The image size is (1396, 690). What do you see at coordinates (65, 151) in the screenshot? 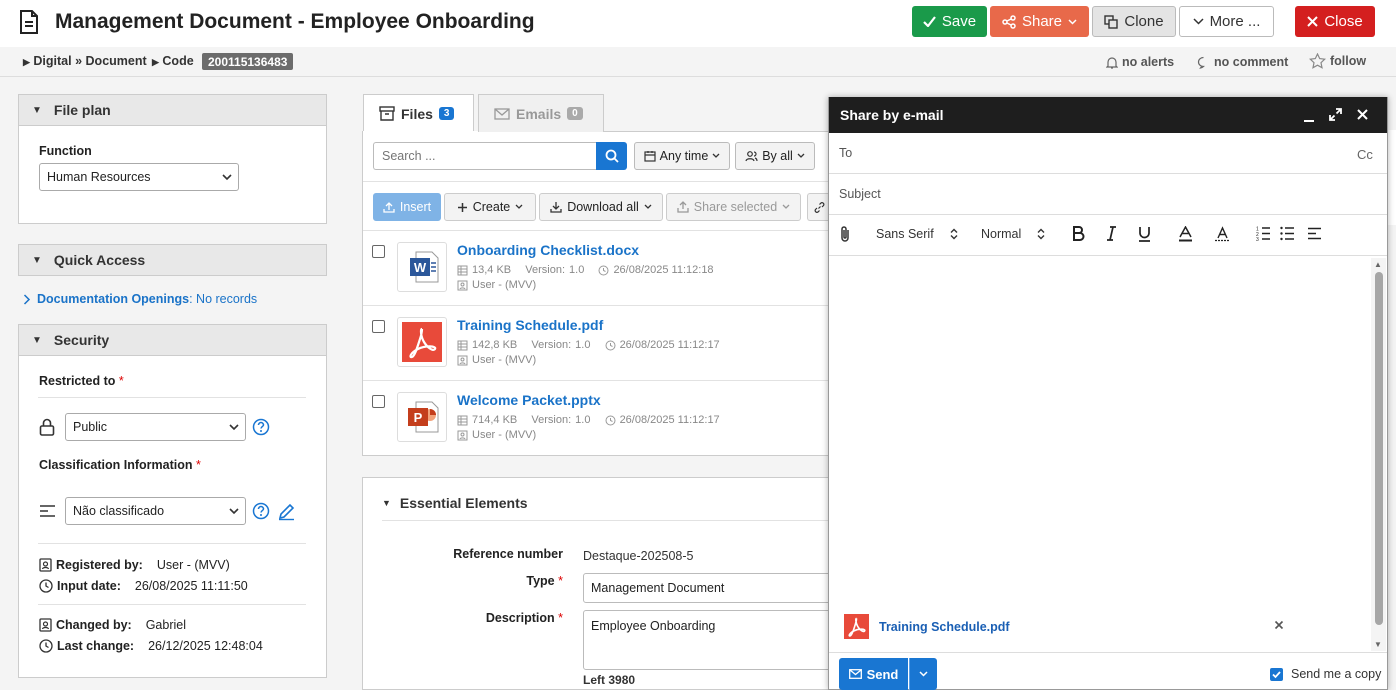
I see `function-label: Function` at bounding box center [65, 151].